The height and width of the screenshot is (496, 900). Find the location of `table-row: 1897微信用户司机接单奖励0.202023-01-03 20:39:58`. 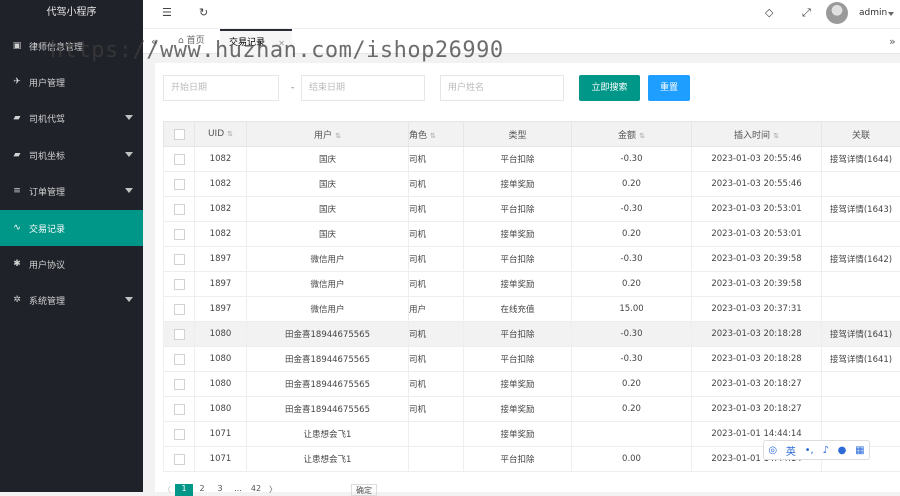

table-row: 1897微信用户司机接单奖励0.202023-01-03 20:39:58 is located at coordinates (532, 284).